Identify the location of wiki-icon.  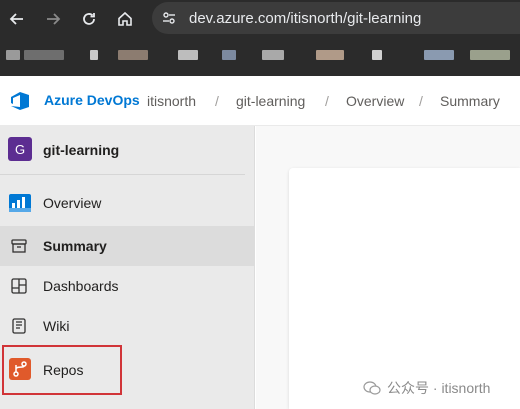
(19, 326).